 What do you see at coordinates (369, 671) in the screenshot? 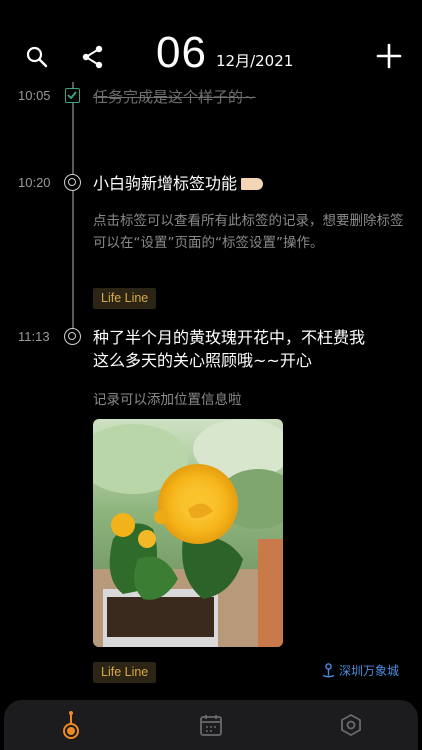
I see `location-text: 深圳万象城` at bounding box center [369, 671].